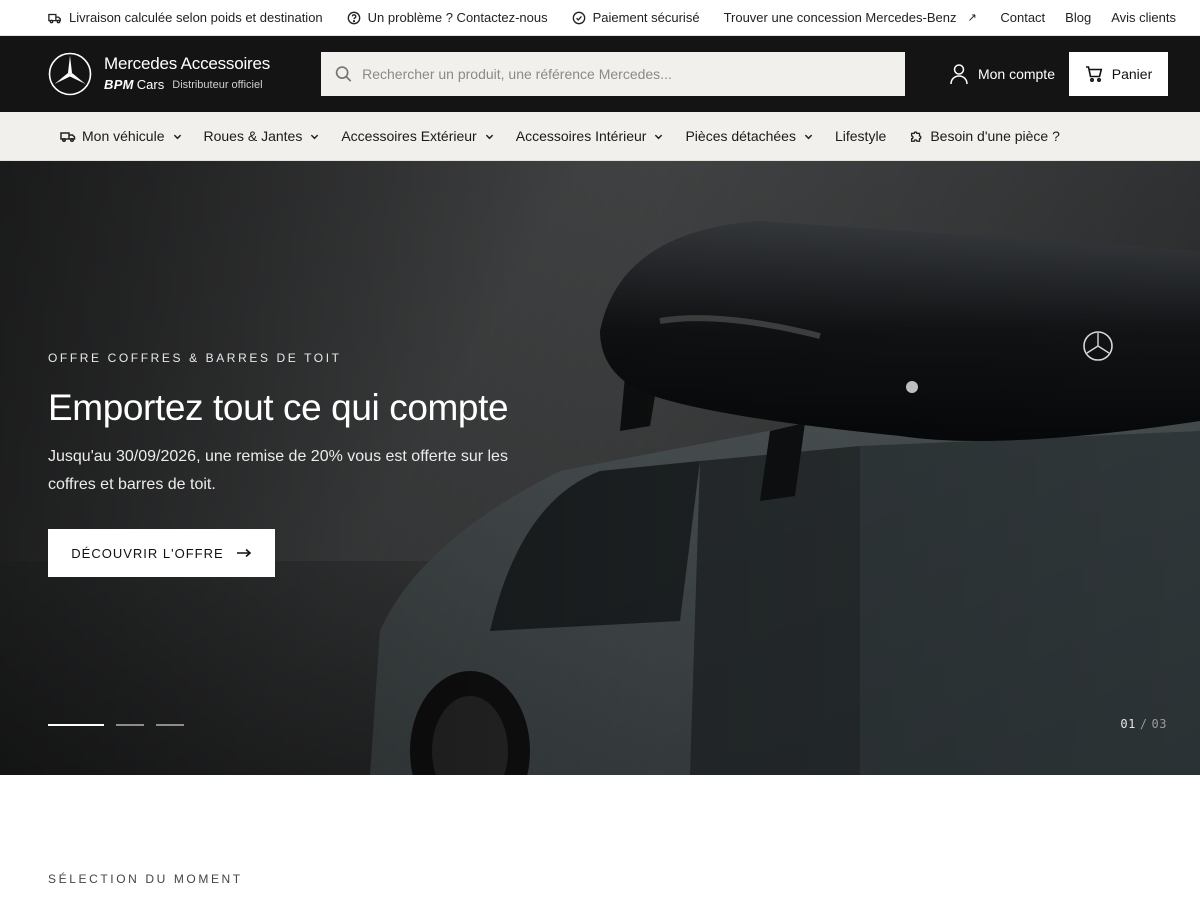 The width and height of the screenshot is (1200, 900). What do you see at coordinates (916, 136) in the screenshot?
I see `puzzle-icon` at bounding box center [916, 136].